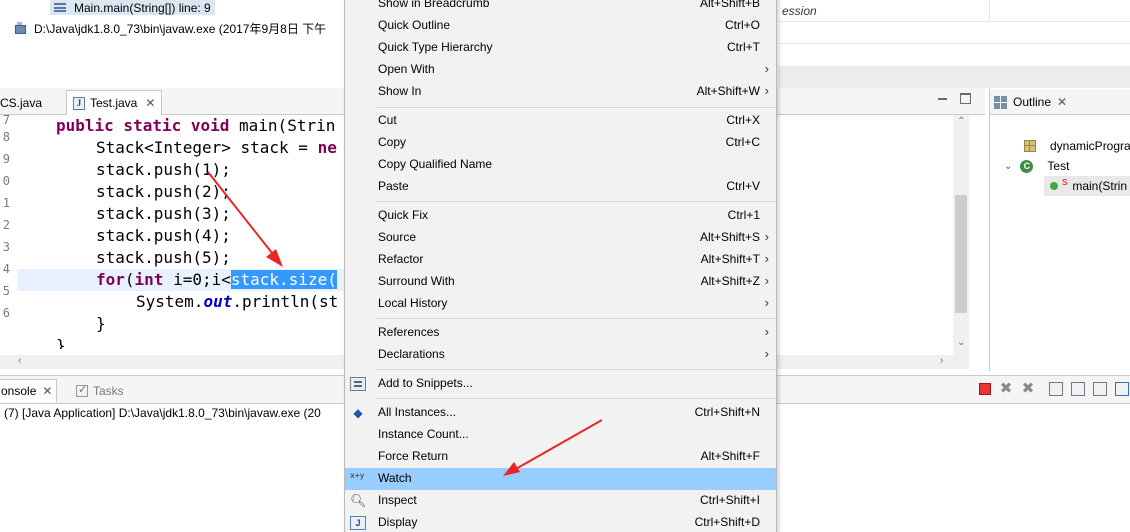 This screenshot has height=532, width=1130. I want to click on outline-item-package: dynamicProgra, so click(1060, 146).